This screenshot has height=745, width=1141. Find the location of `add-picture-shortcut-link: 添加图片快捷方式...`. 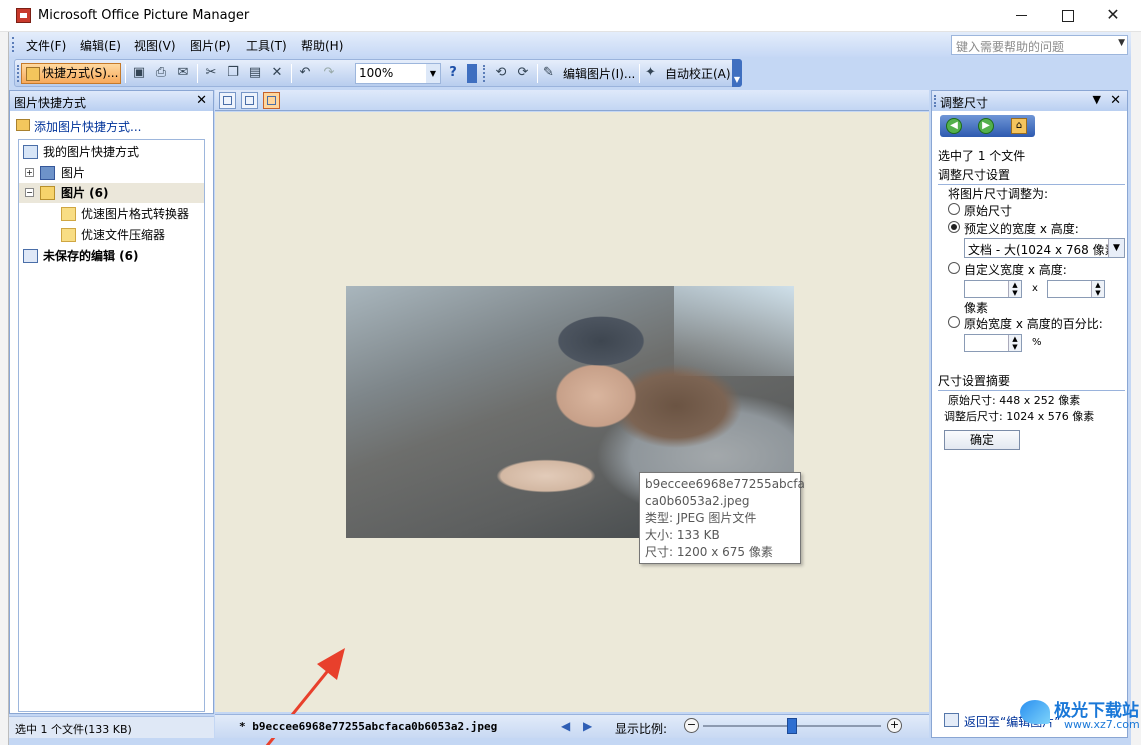

add-picture-shortcut-link: 添加图片快捷方式... is located at coordinates (78, 126).